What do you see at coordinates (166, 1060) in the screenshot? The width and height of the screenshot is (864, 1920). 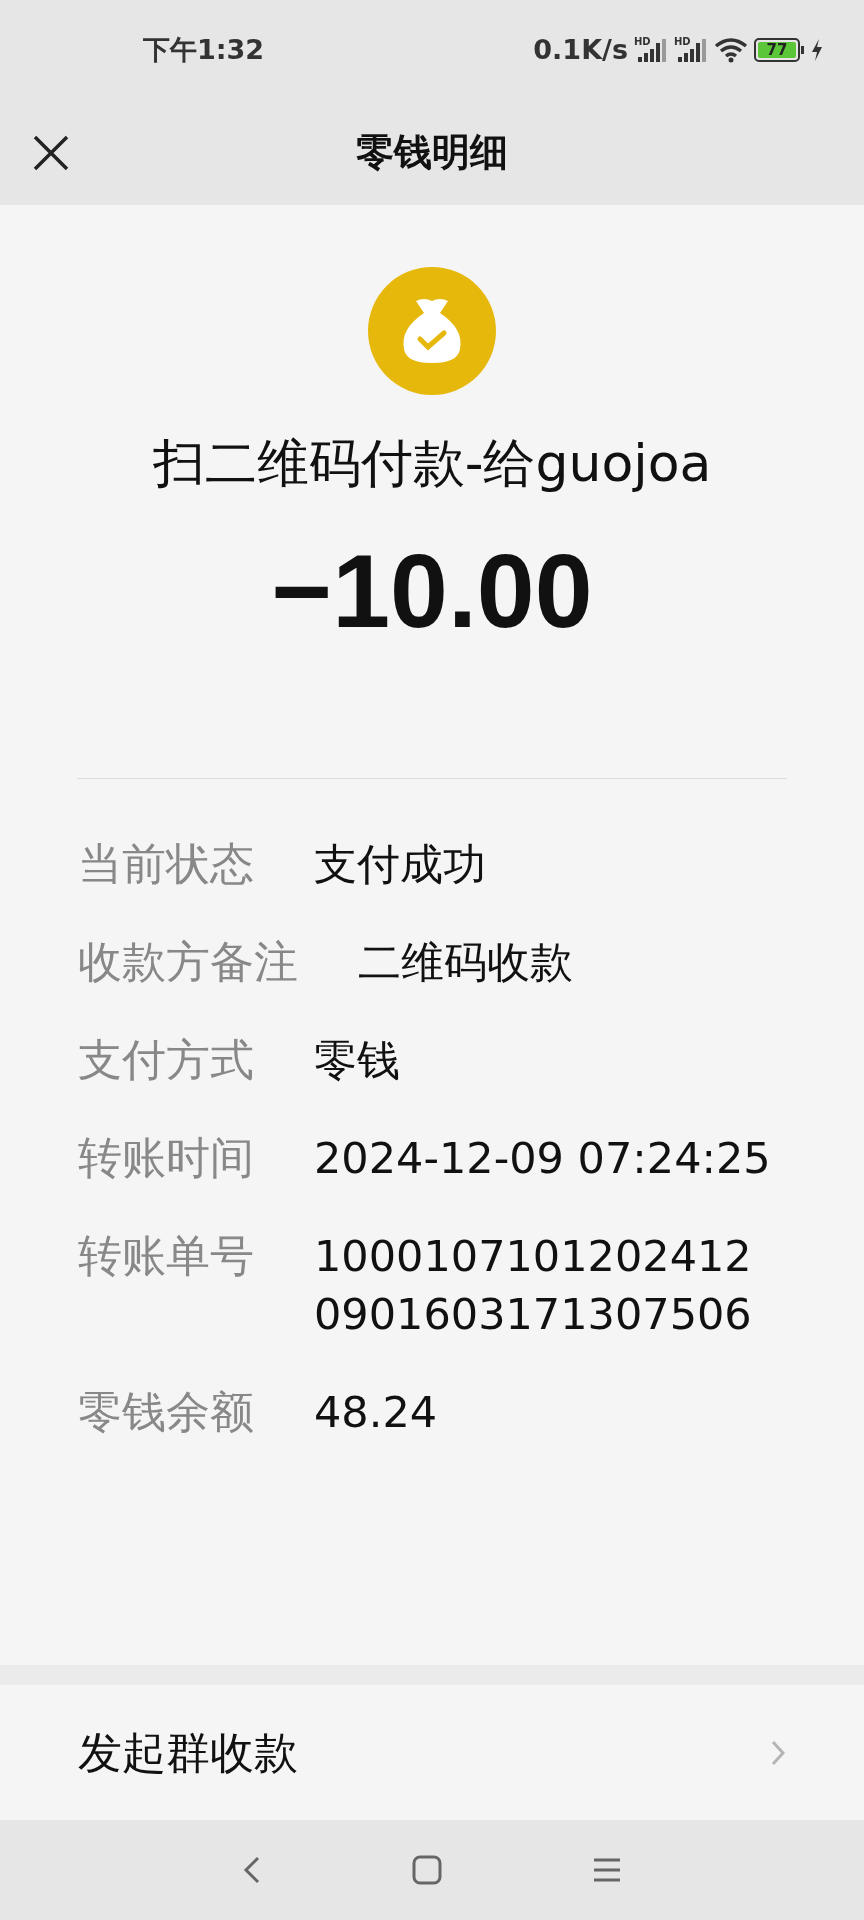 I see `detail-label: 支付方式` at bounding box center [166, 1060].